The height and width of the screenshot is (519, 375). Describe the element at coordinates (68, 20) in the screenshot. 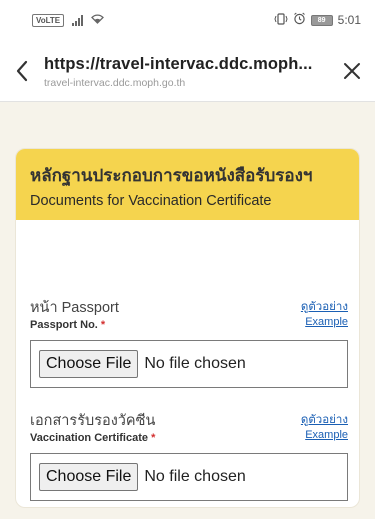

I see `status-left-group: VoLTE` at that location.